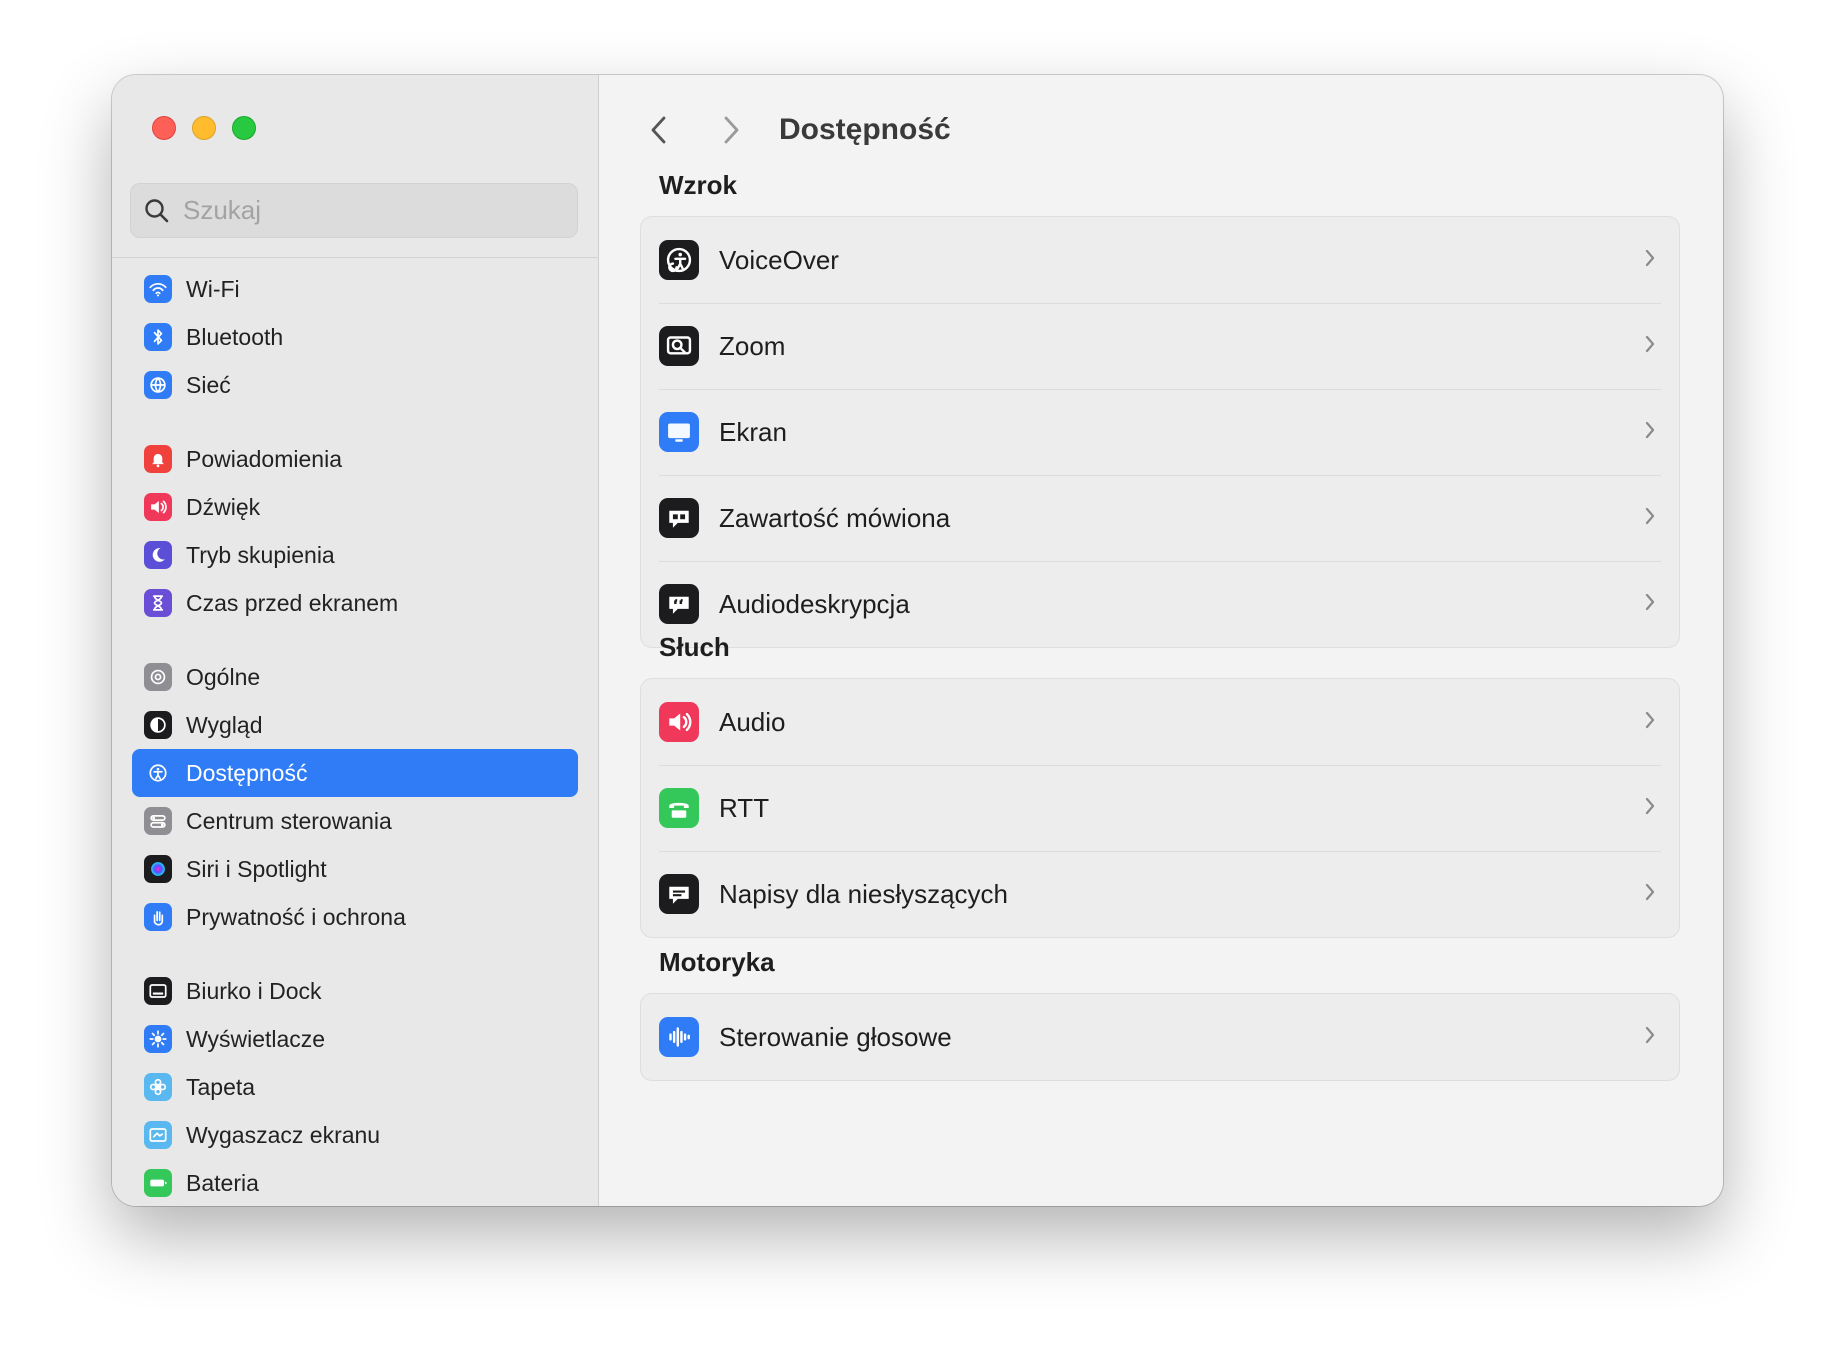 The height and width of the screenshot is (1352, 1830). What do you see at coordinates (158, 773) in the screenshot?
I see `accessibility-icon` at bounding box center [158, 773].